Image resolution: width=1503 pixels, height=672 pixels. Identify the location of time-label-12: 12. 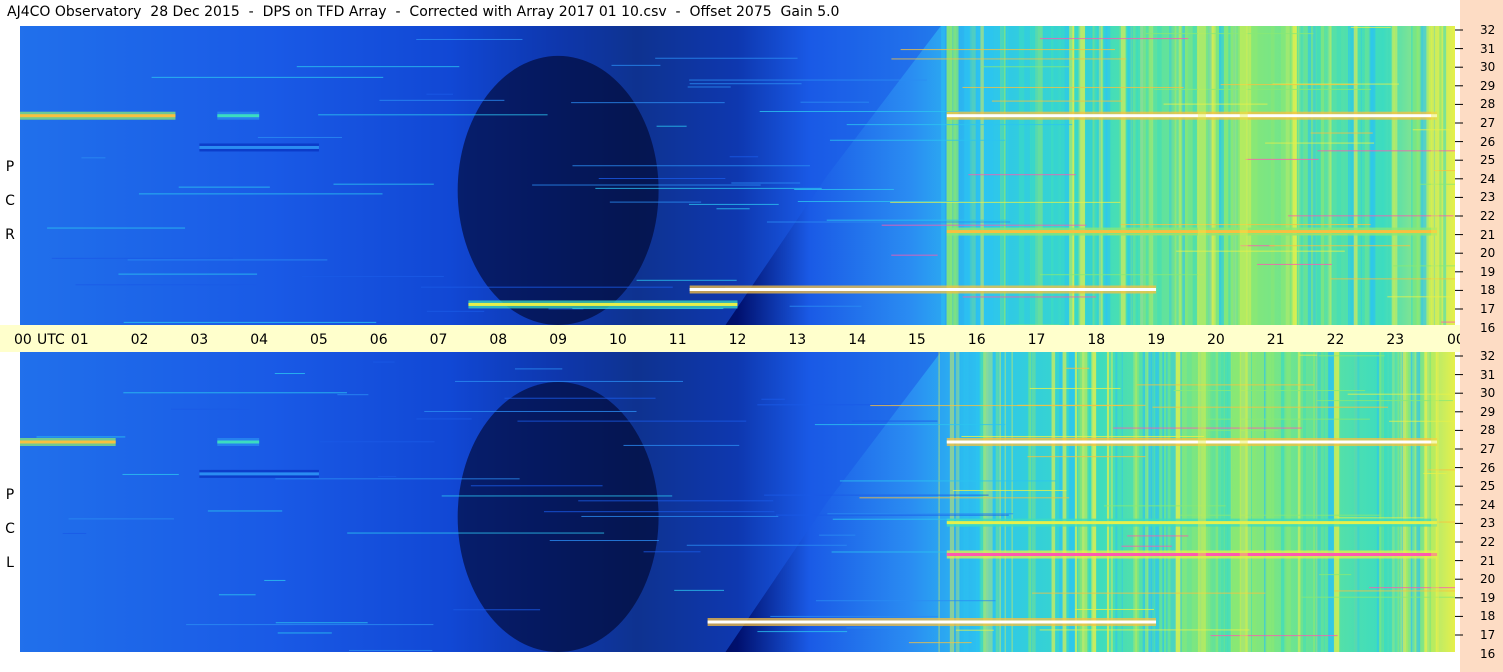
(737, 340).